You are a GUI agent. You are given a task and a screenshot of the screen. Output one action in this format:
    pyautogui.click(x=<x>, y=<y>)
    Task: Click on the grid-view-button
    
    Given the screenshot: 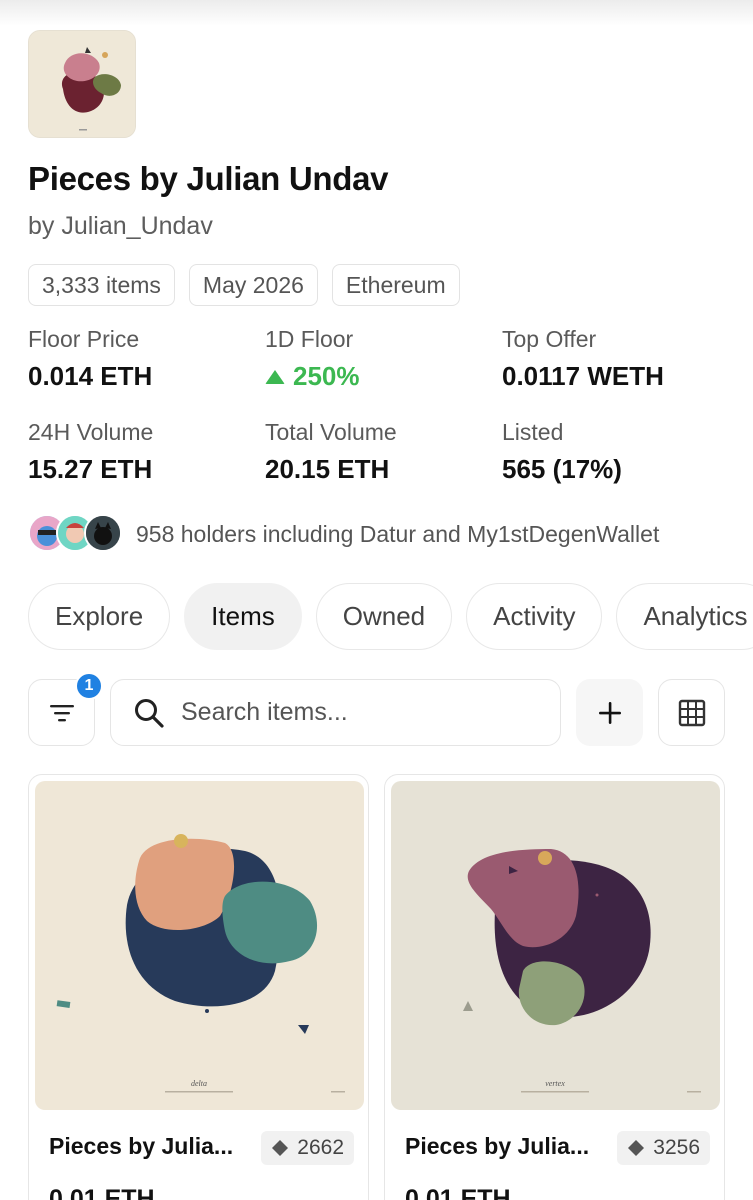 What is the action you would take?
    pyautogui.click(x=691, y=712)
    